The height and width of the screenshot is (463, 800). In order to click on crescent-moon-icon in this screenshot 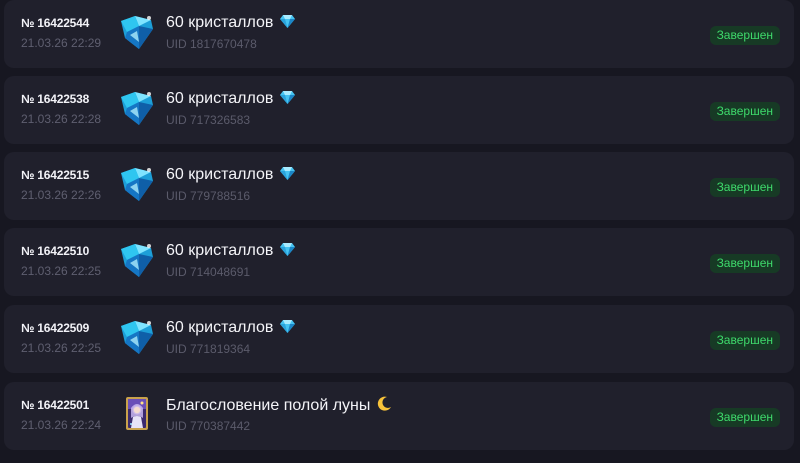, I will do `click(384, 403)`.